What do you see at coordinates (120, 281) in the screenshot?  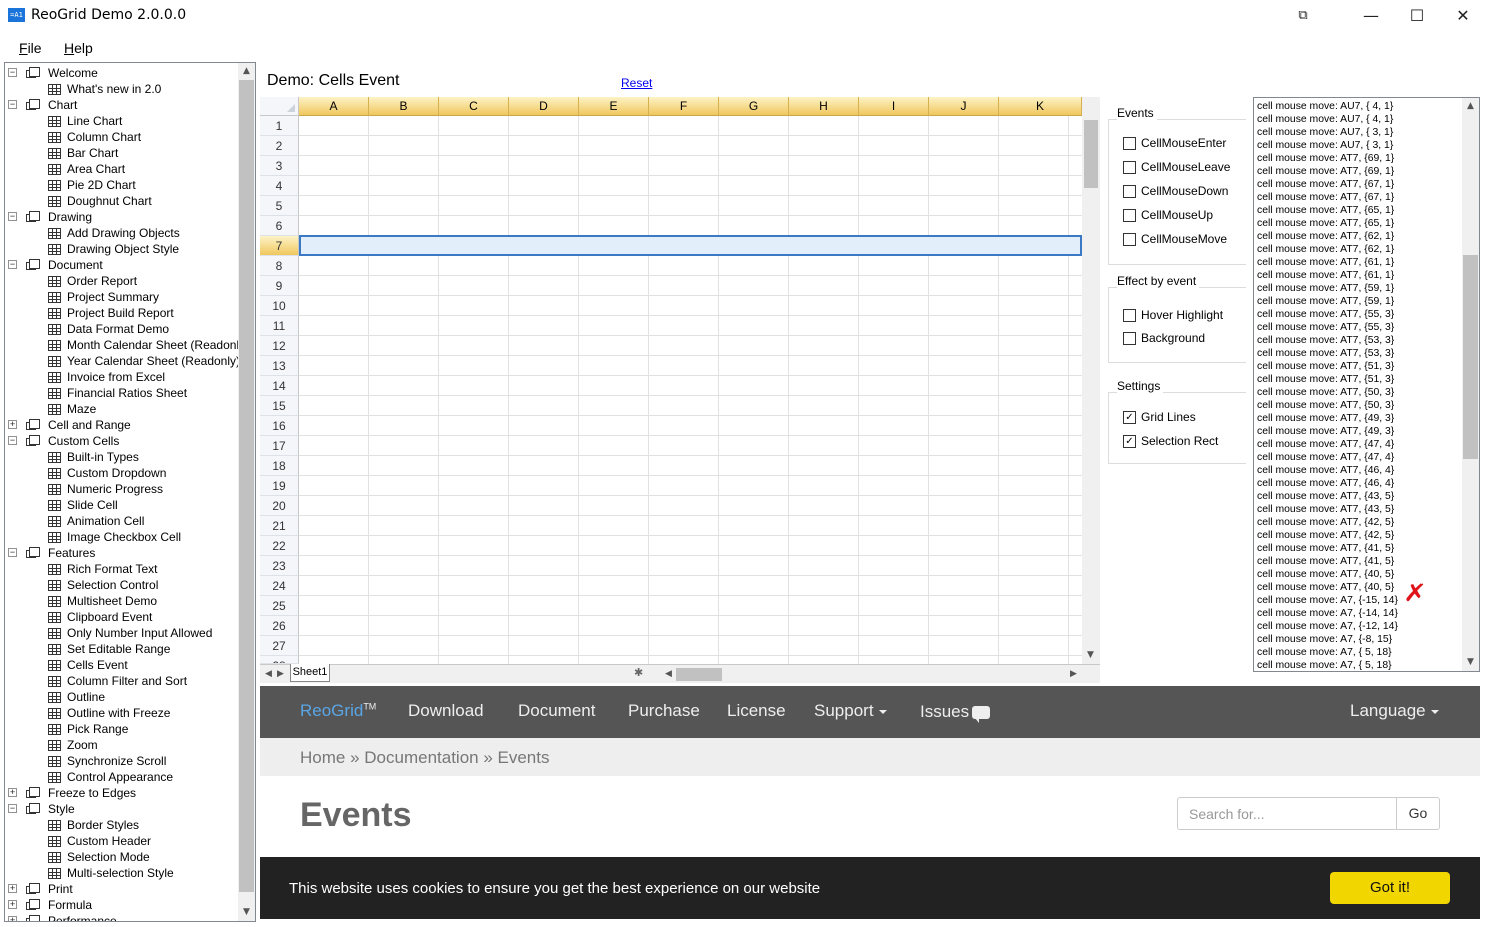 I see `tree-item: Order Report` at bounding box center [120, 281].